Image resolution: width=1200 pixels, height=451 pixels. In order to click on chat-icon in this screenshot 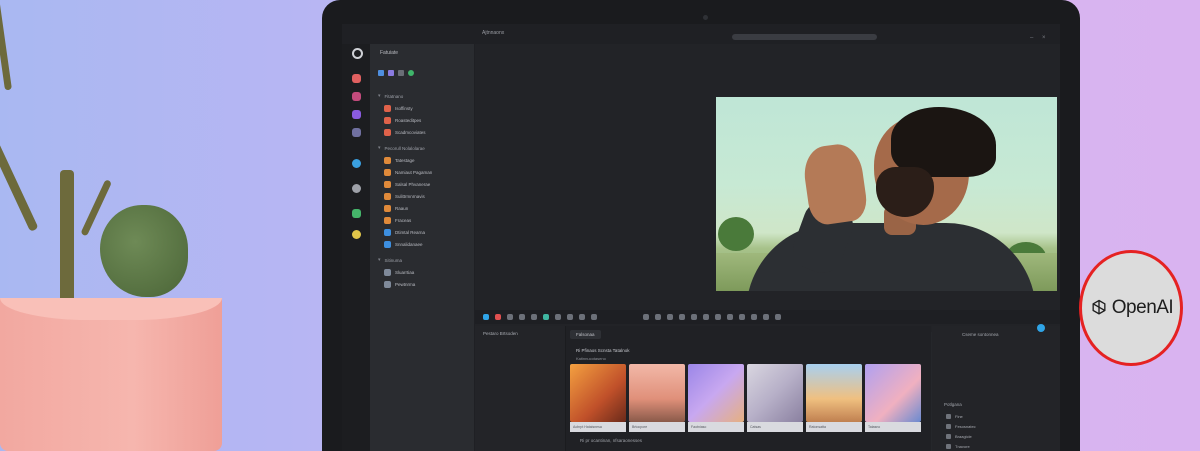, I will do `click(356, 188)`.